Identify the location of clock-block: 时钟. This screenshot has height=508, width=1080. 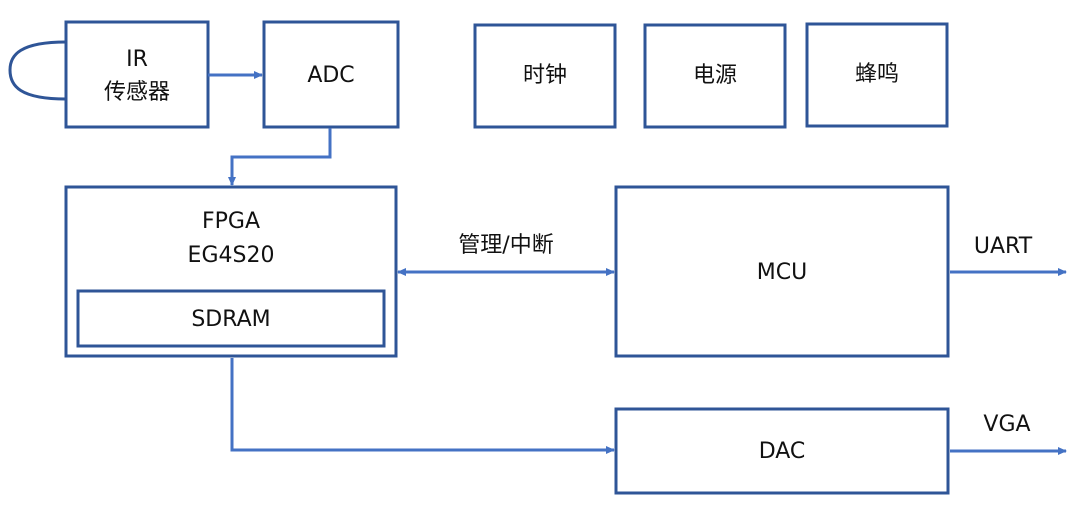
(545, 76).